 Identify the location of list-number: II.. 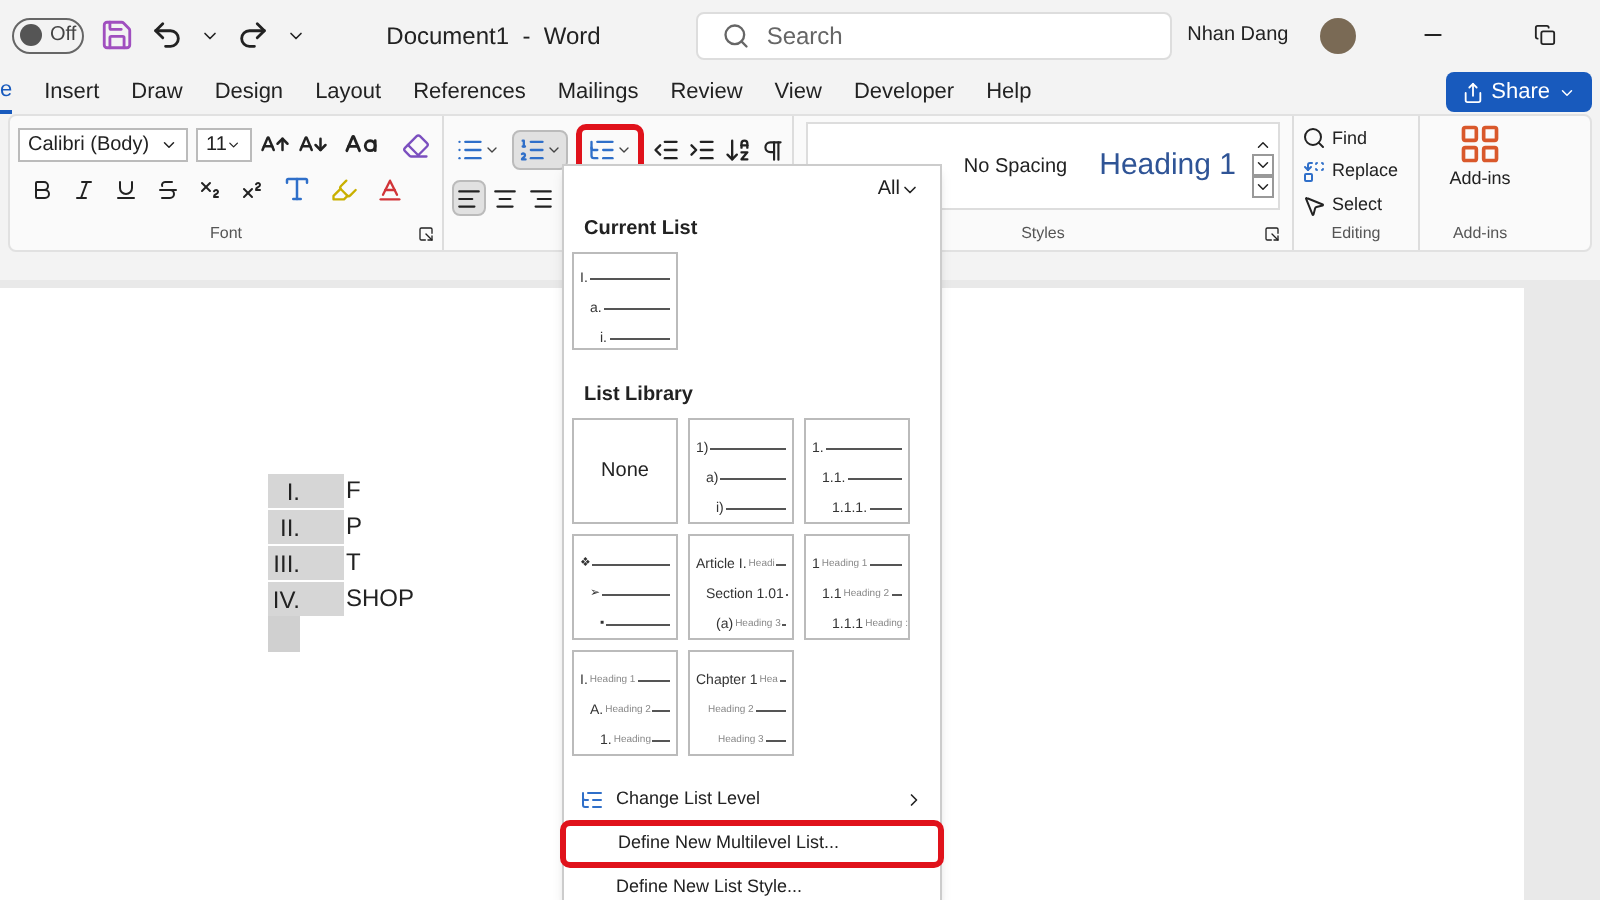
(306, 526).